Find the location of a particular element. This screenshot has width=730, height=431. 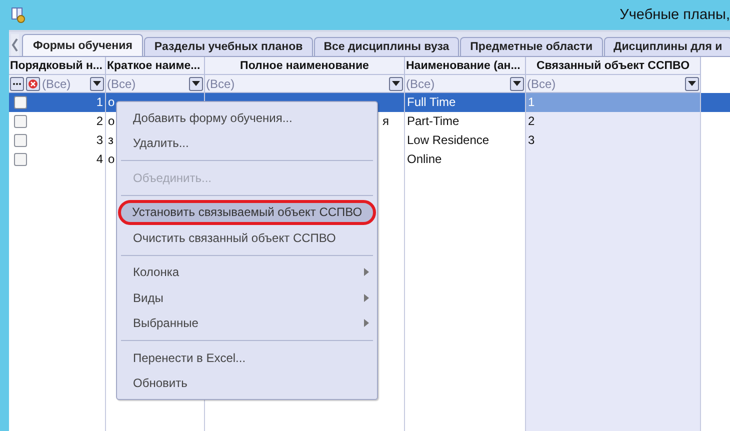

table-cell: Online is located at coordinates (424, 159).